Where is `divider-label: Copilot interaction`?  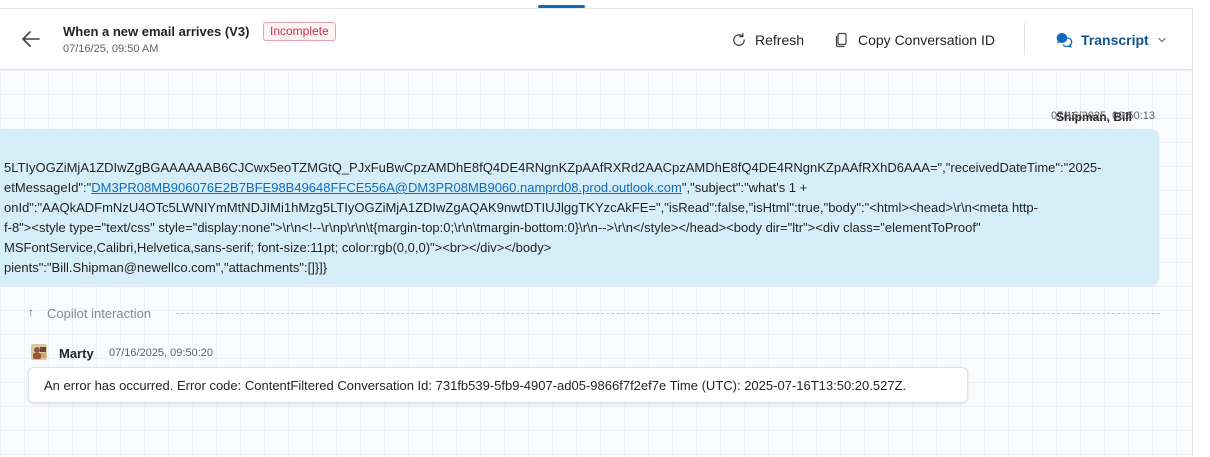 divider-label: Copilot interaction is located at coordinates (99, 313).